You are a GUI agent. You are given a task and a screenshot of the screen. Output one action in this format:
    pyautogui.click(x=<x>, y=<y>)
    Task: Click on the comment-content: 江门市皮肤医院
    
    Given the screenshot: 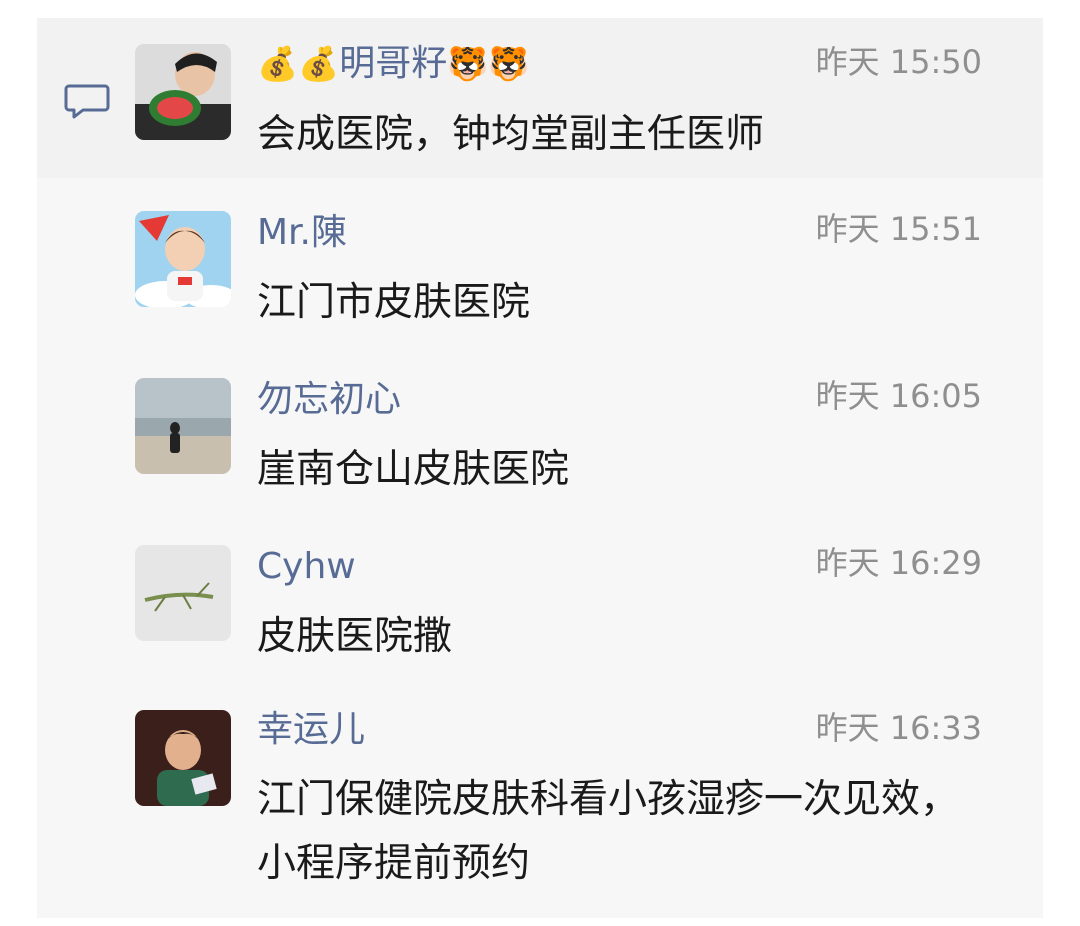 What is the action you would take?
    pyautogui.click(x=394, y=302)
    